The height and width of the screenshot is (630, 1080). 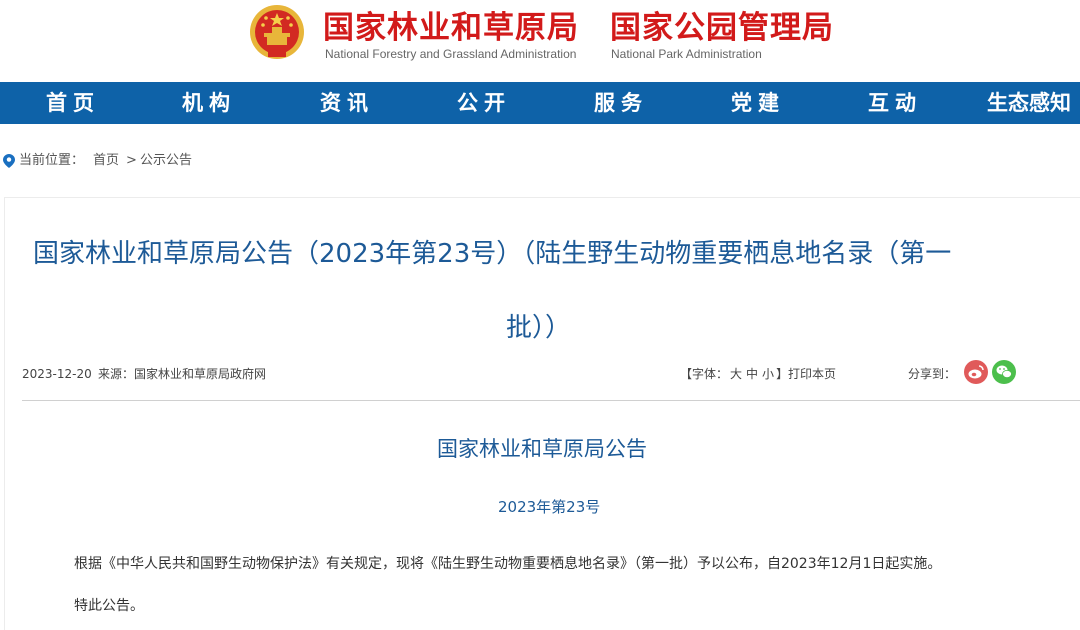 I want to click on font-size-small-button: 小, so click(x=768, y=374).